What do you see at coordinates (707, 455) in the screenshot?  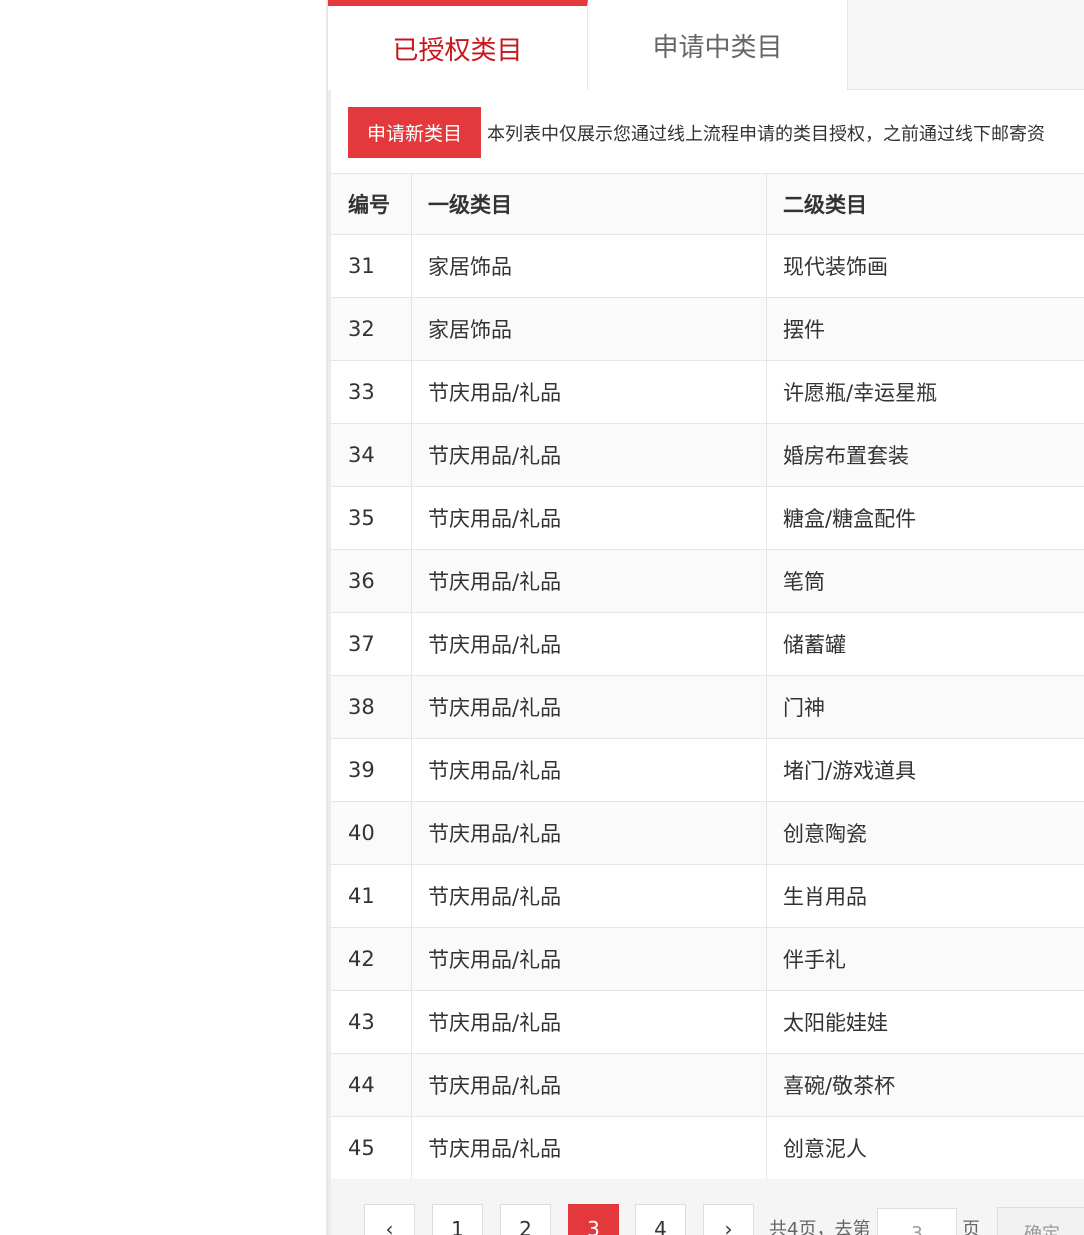 I see `table-row: 34 节庆用品/礼品 婚房布置套装` at bounding box center [707, 455].